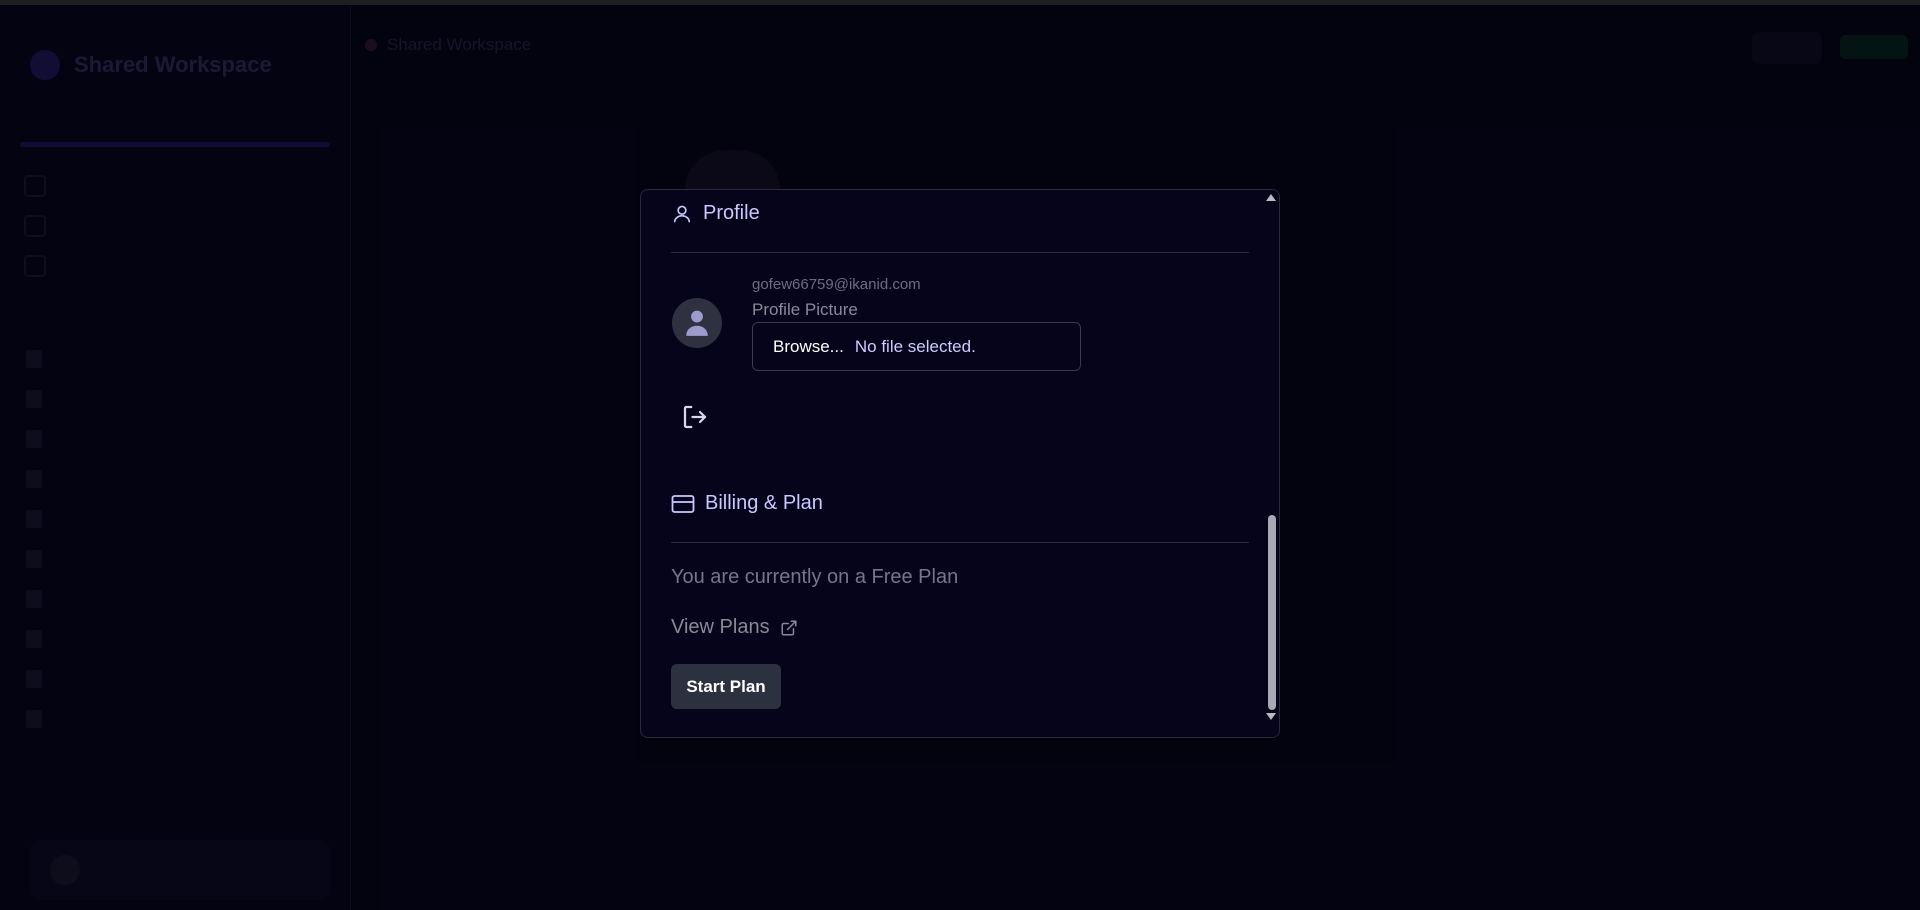 This screenshot has width=1920, height=910. Describe the element at coordinates (960, 542) in the screenshot. I see `billing-divider` at that location.